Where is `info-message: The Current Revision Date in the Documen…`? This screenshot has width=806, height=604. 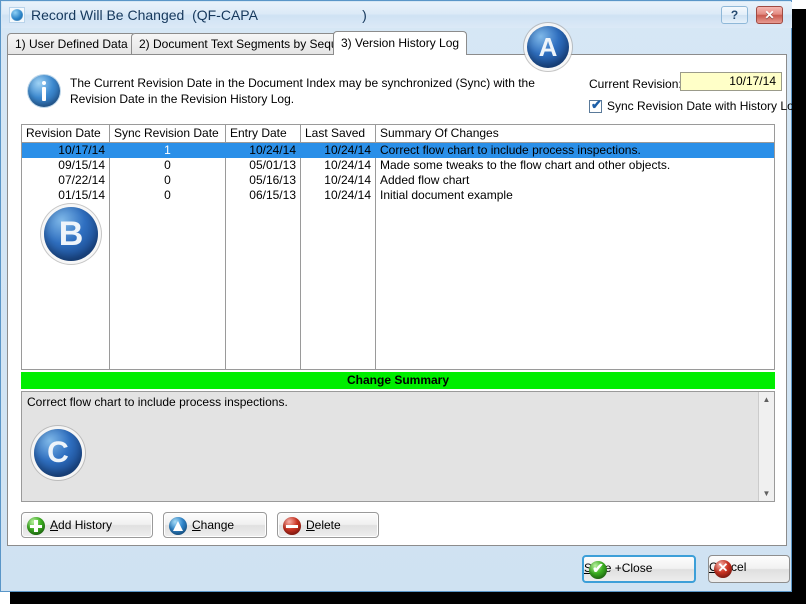 info-message: The Current Revision Date in the Documen… is located at coordinates (302, 91).